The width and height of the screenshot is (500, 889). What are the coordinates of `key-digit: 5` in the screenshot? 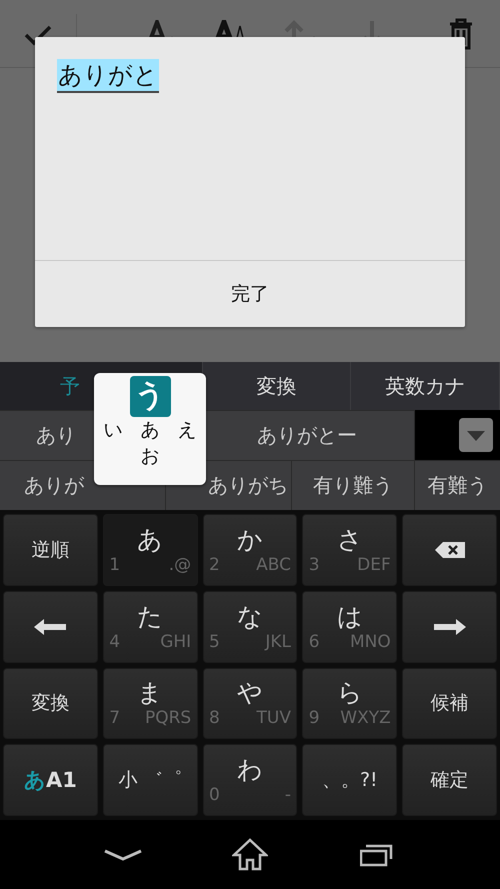 It's located at (214, 642).